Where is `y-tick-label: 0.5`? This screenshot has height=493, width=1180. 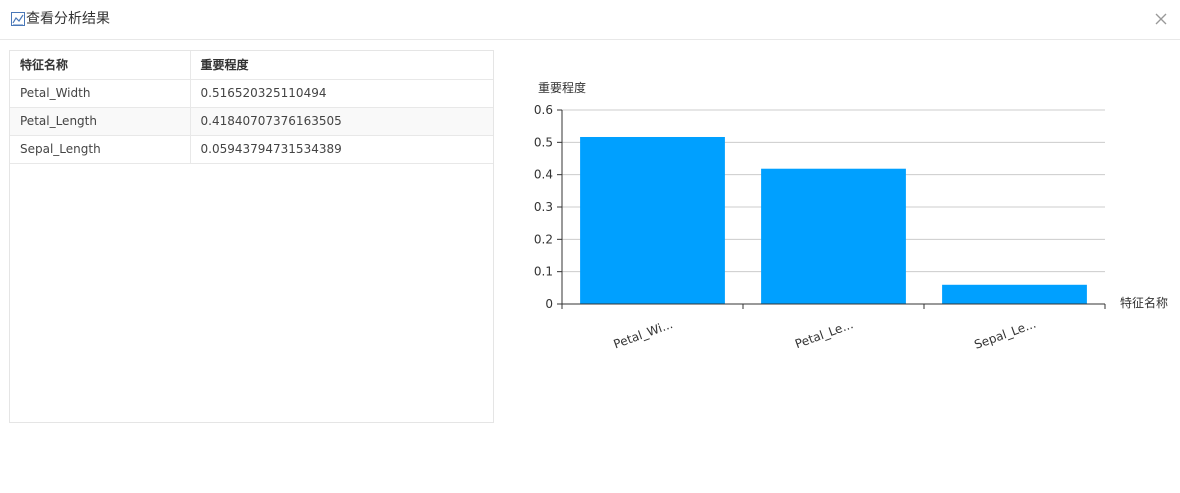
y-tick-label: 0.5 is located at coordinates (543, 142).